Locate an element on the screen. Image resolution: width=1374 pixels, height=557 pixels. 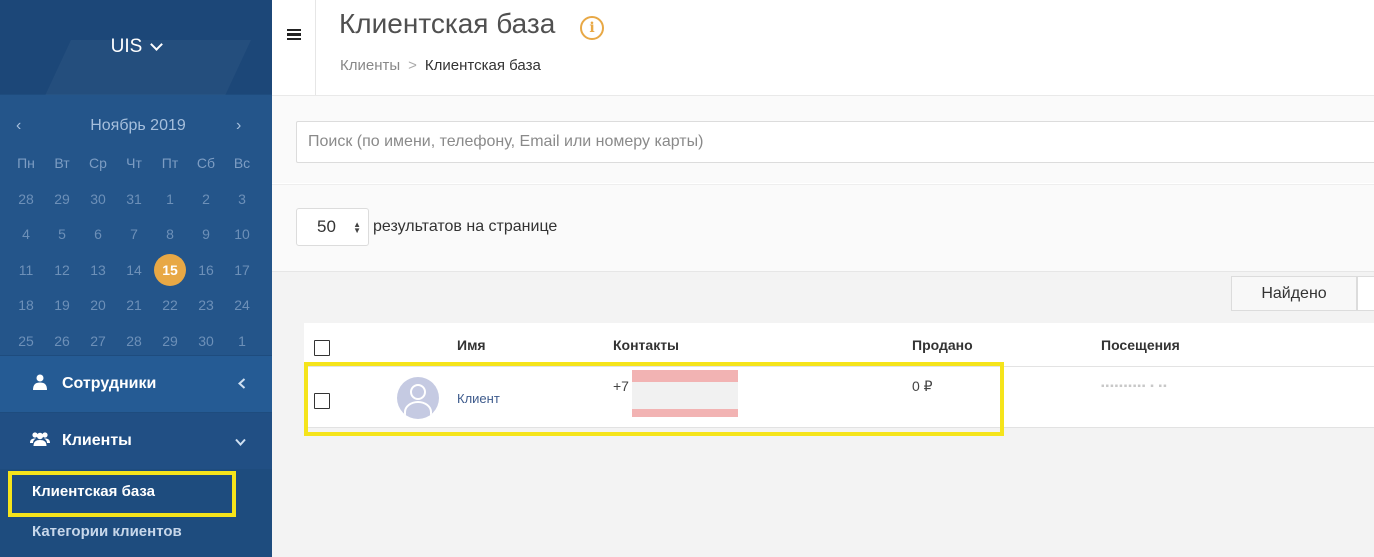
calendar-day: 30 is located at coordinates (98, 207).